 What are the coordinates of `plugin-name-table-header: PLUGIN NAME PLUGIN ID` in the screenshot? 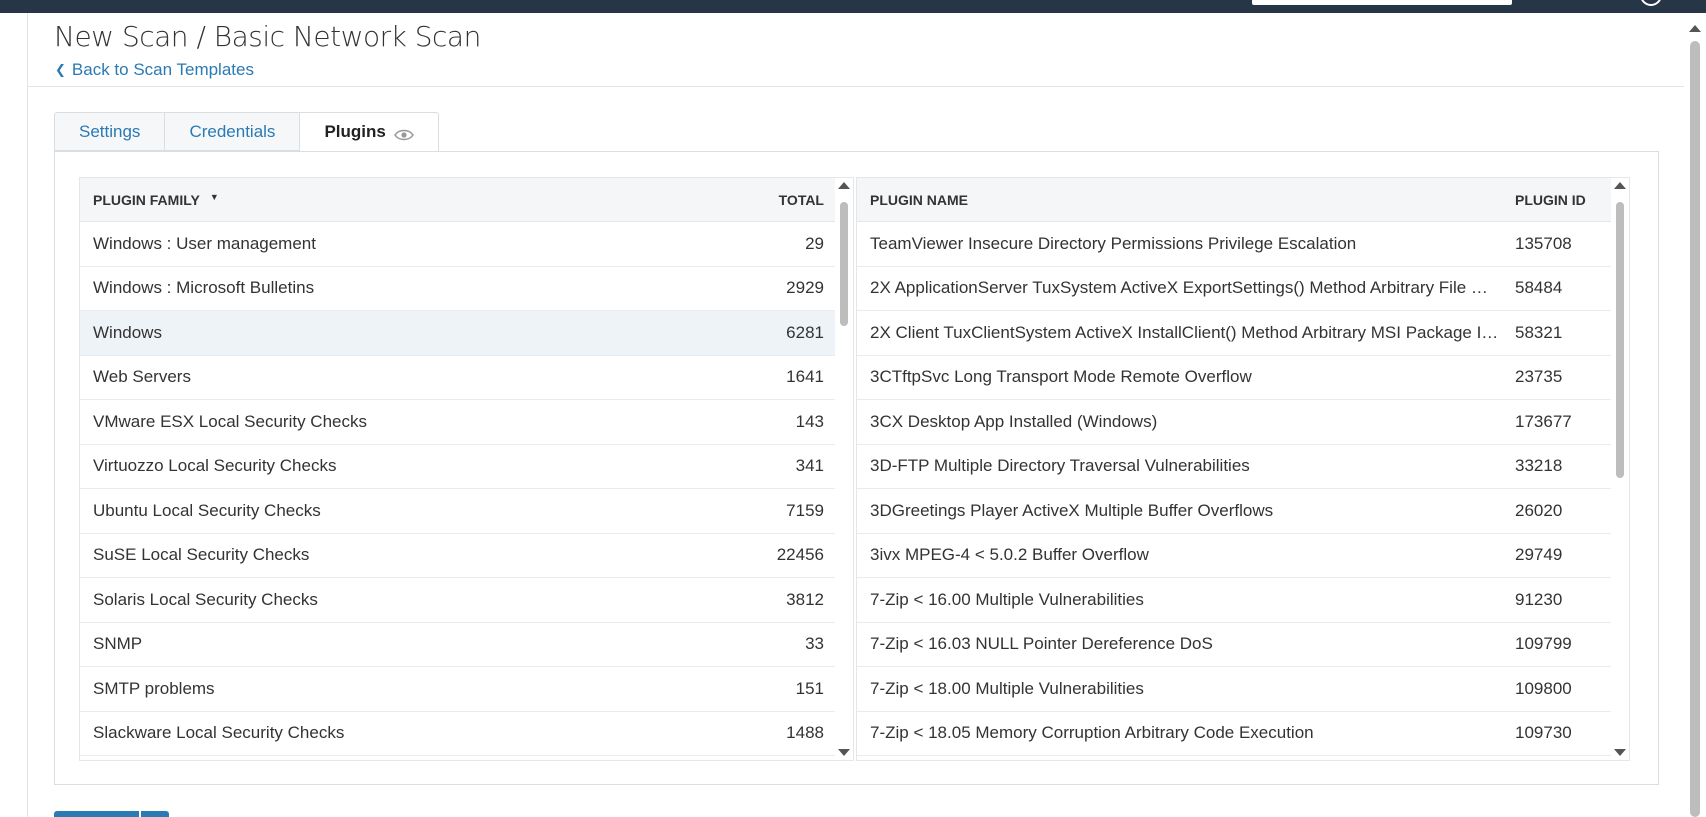 It's located at (1243, 200).